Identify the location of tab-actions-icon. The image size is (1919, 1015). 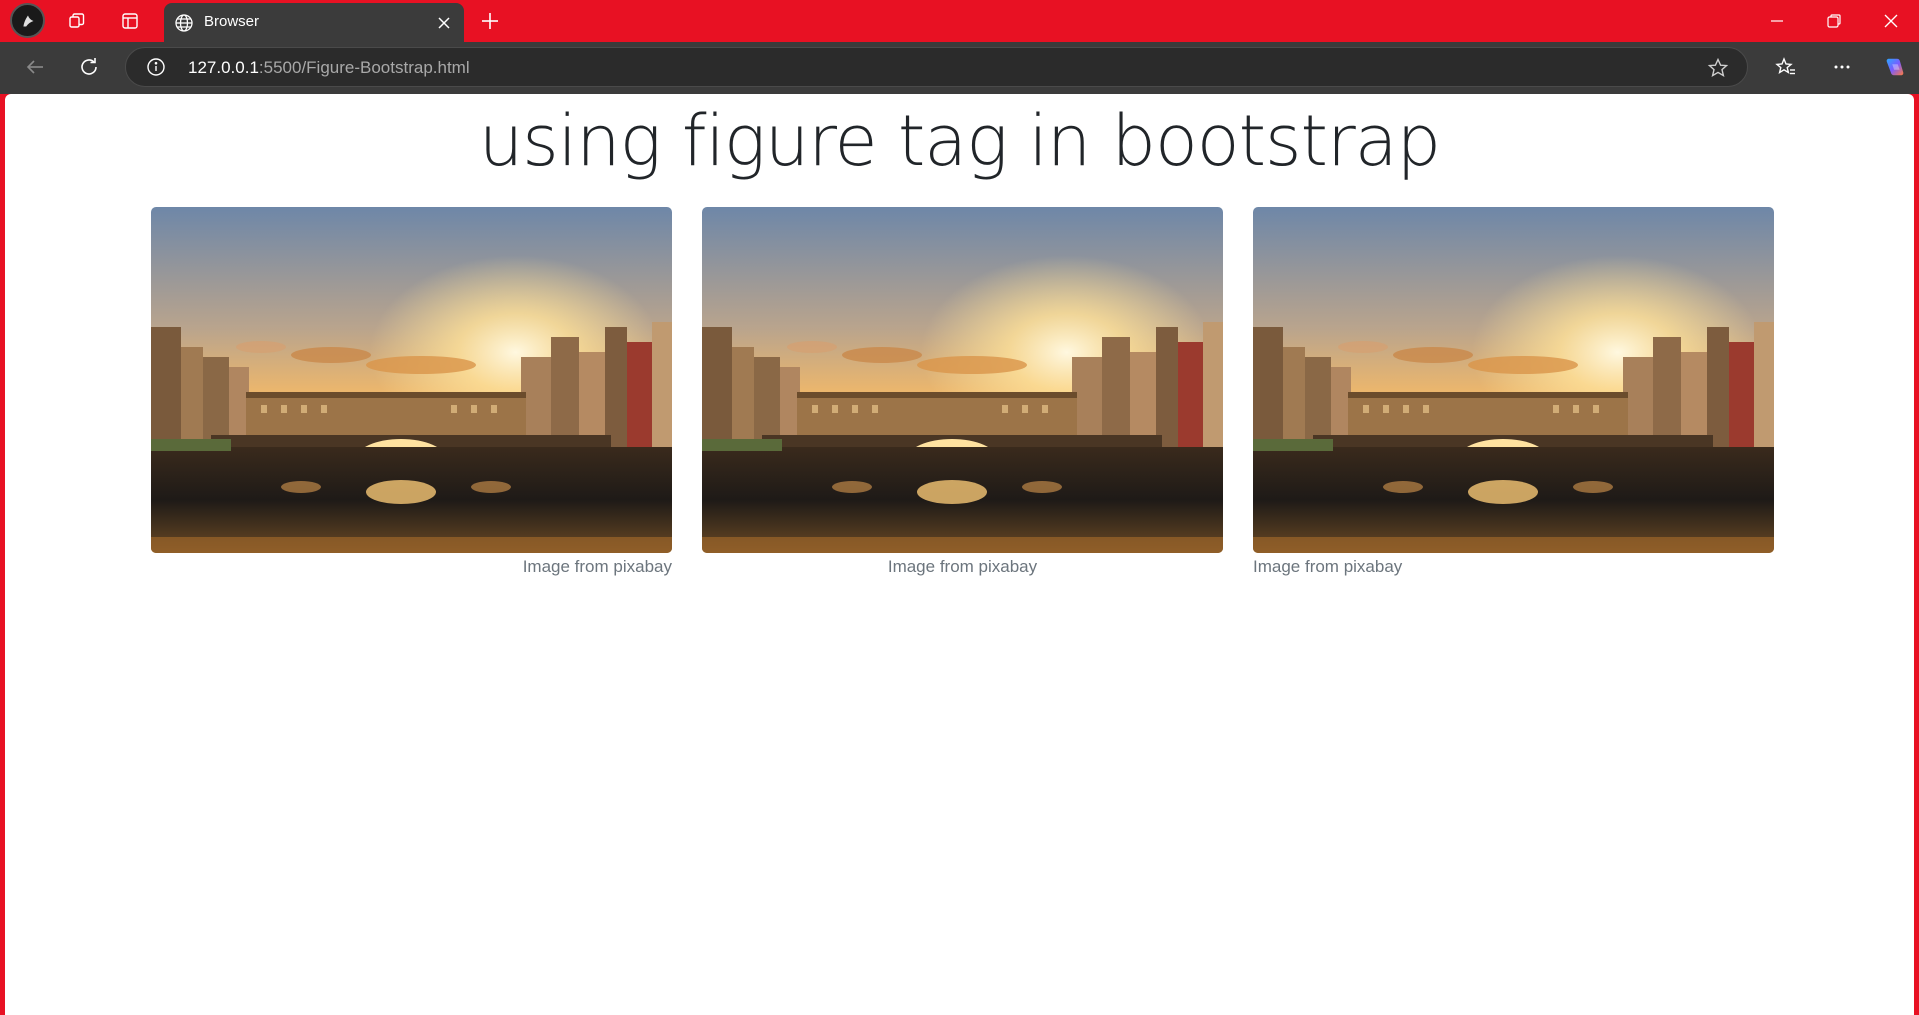
(130, 21).